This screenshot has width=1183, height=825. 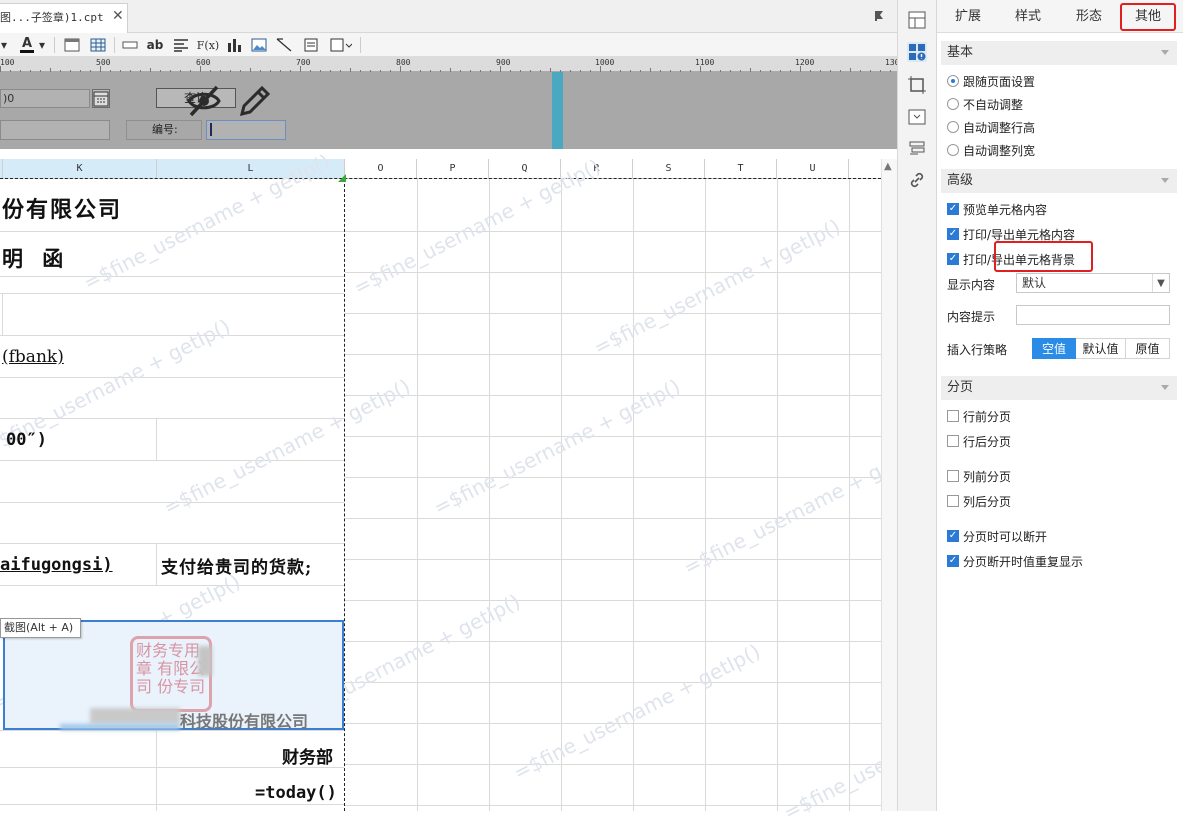 What do you see at coordinates (979, 416) in the screenshot?
I see `check-break-before-row: 行前分页` at bounding box center [979, 416].